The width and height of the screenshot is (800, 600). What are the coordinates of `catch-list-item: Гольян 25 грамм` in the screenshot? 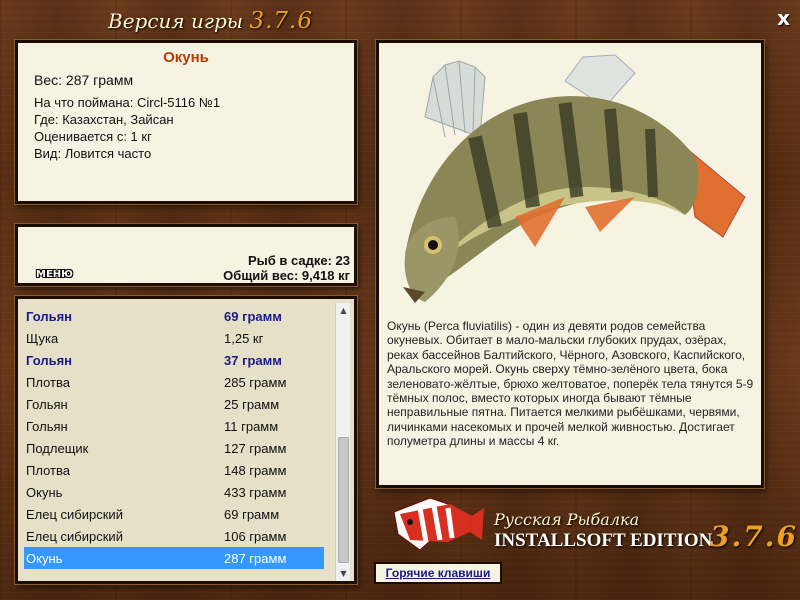 It's located at (174, 404).